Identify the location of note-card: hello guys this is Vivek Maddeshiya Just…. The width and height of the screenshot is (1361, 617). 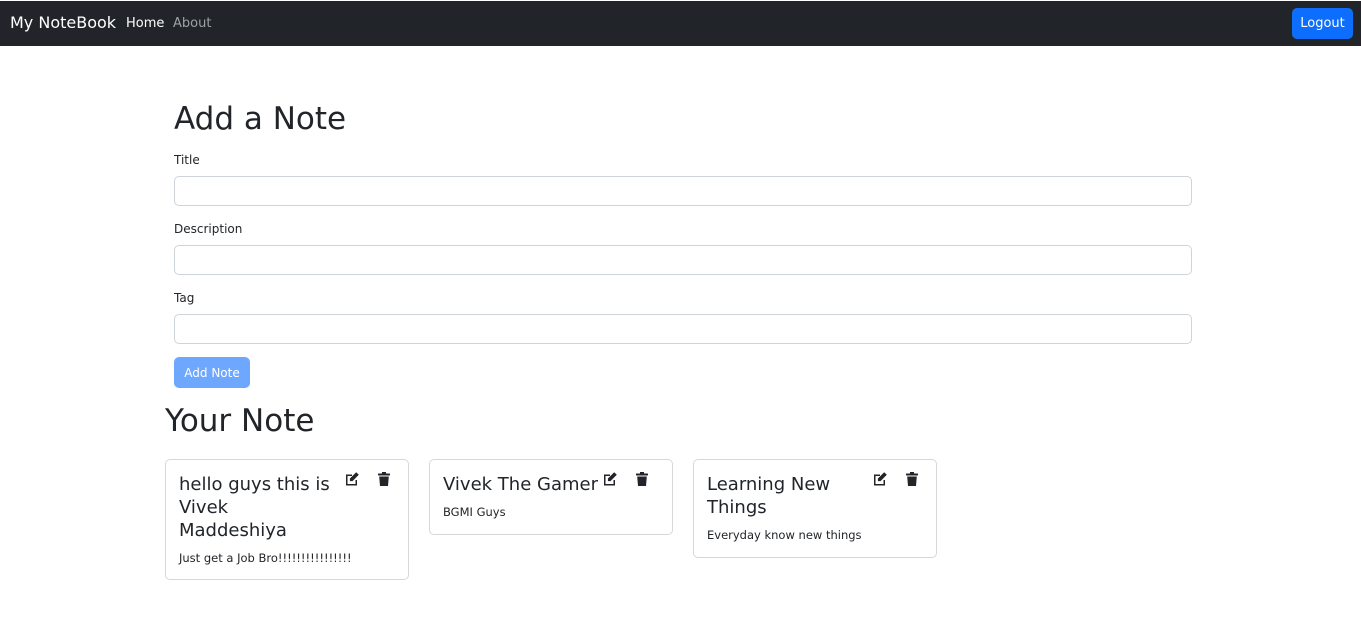
(287, 519).